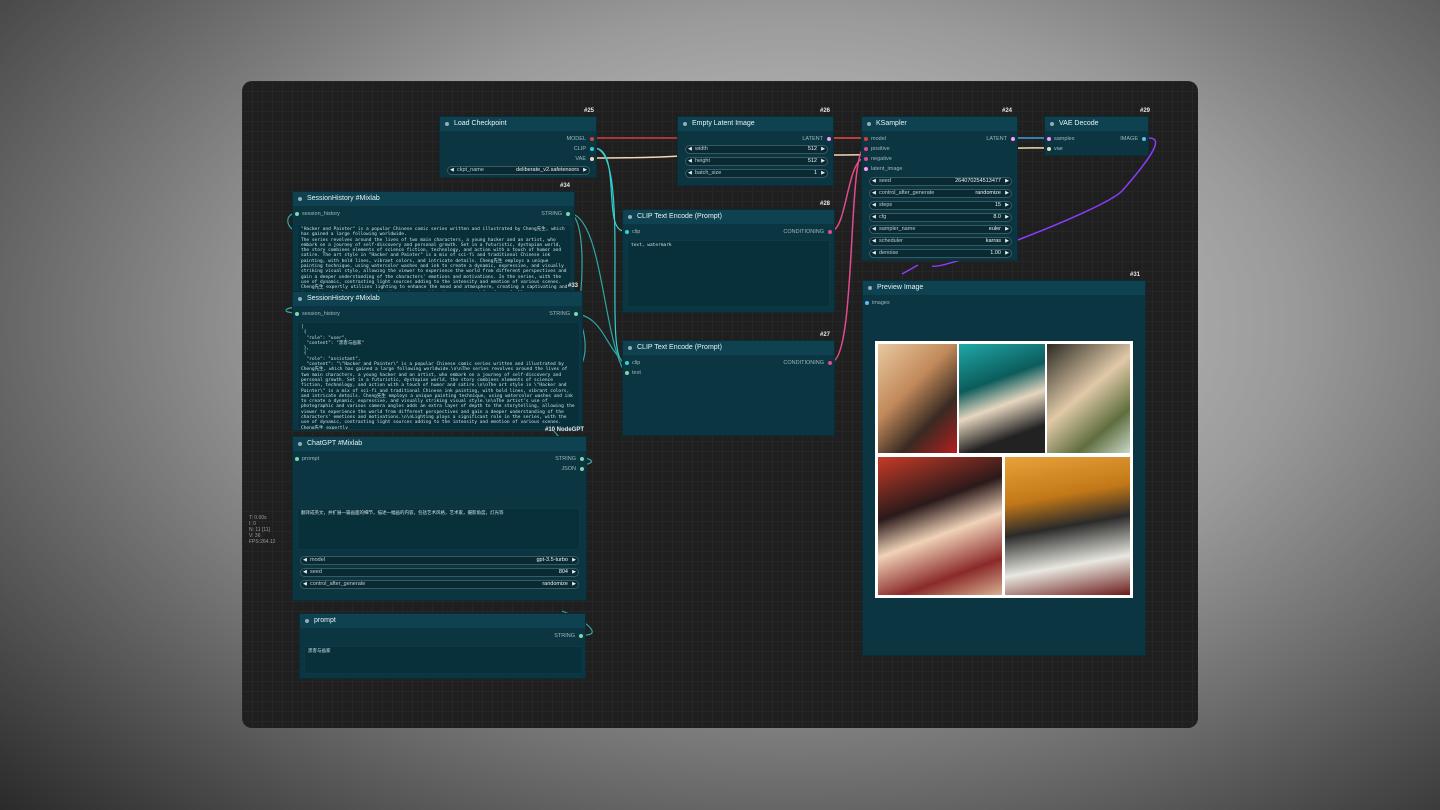 The width and height of the screenshot is (1440, 810). I want to click on node-header: Preview Image, so click(1004, 288).